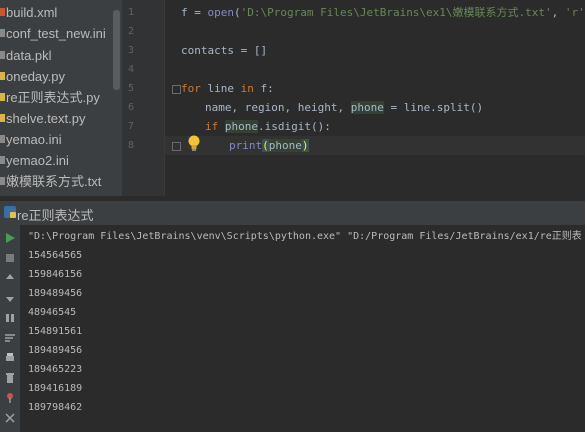  Describe the element at coordinates (55, 274) in the screenshot. I see `console-output-line: 159846156` at that location.